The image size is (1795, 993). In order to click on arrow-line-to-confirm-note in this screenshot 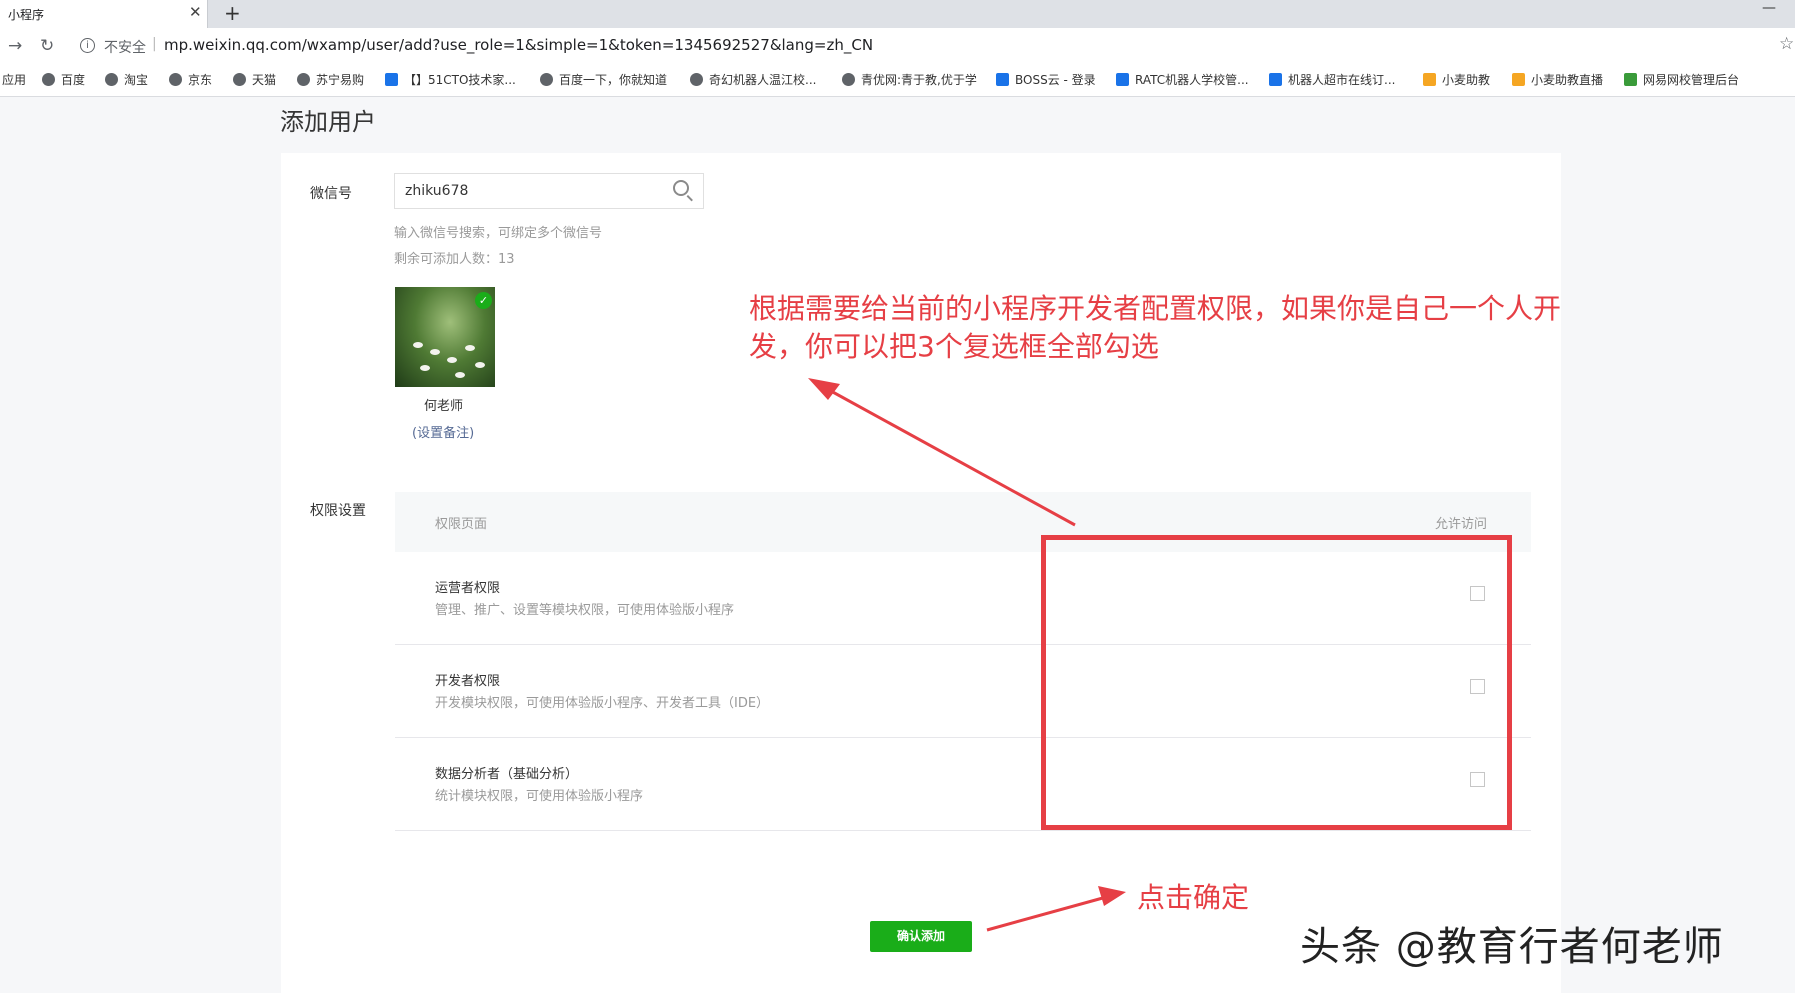, I will do `click(1048, 913)`.